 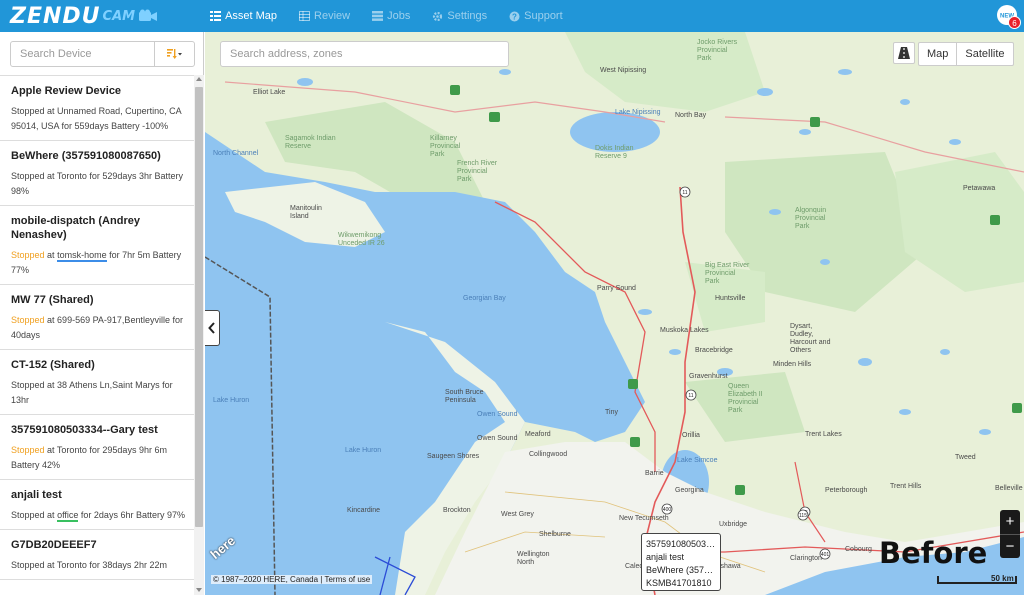 I want to click on gear-icon, so click(x=438, y=16).